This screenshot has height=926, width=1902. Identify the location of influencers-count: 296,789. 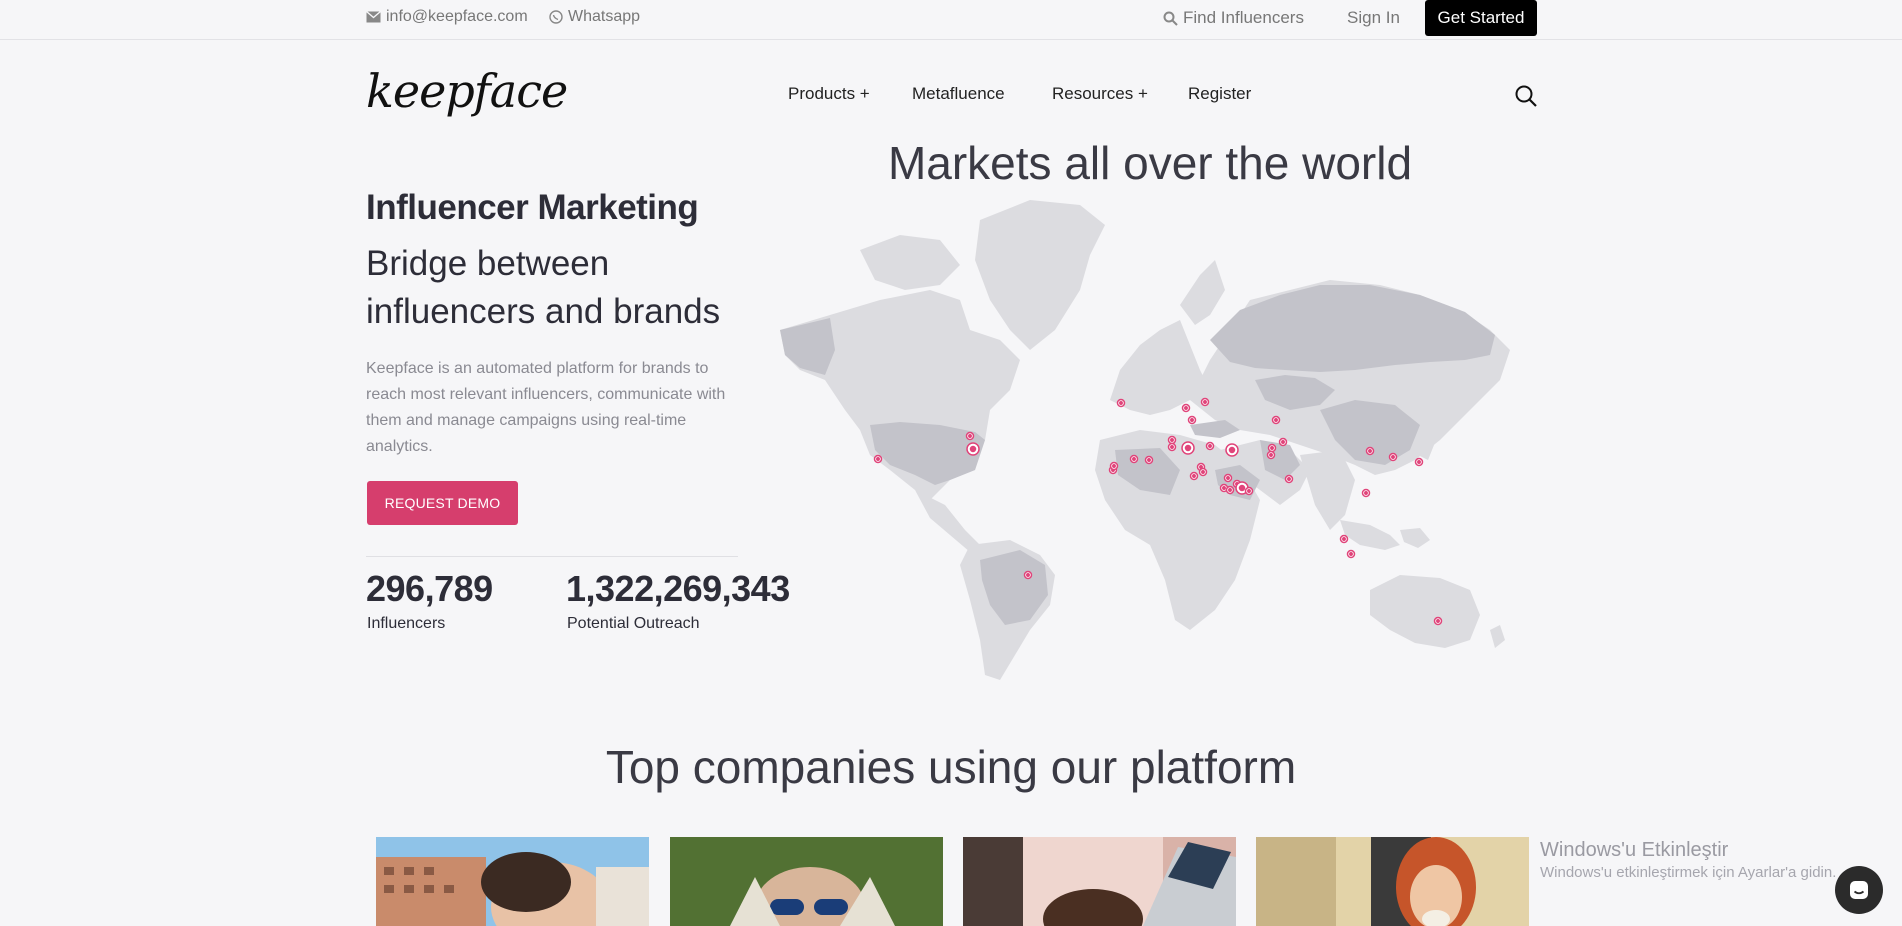
(429, 588).